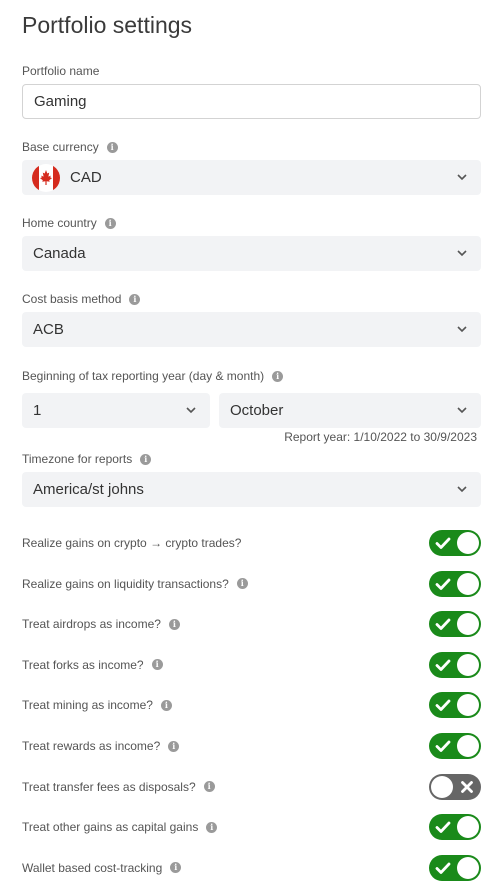 This screenshot has width=501, height=895. What do you see at coordinates (91, 624) in the screenshot?
I see `toggle-label-text: Treat airdrops as income?` at bounding box center [91, 624].